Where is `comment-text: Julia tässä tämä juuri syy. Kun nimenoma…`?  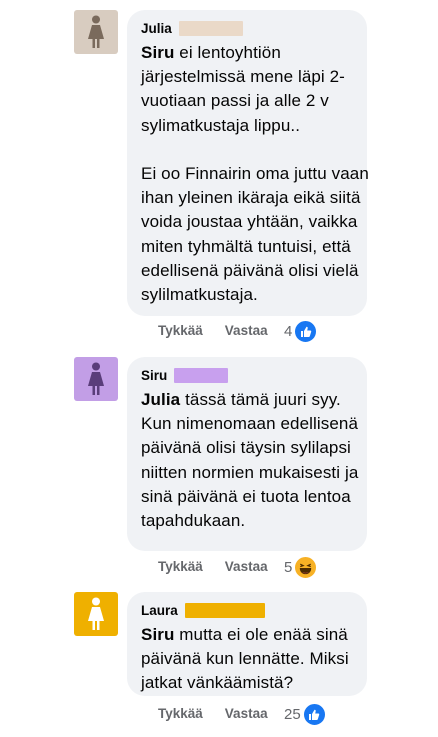
comment-text: Julia tässä tämä juuri syy. Kun nimenoma… is located at coordinates (255, 460).